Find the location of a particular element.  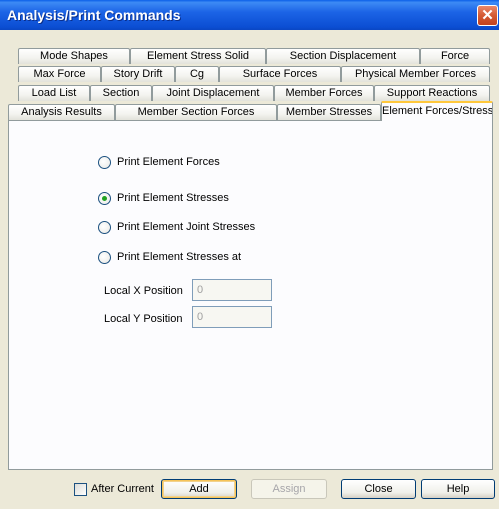

print-element-stresses-at-label: Print Element Stresses at is located at coordinates (179, 257).